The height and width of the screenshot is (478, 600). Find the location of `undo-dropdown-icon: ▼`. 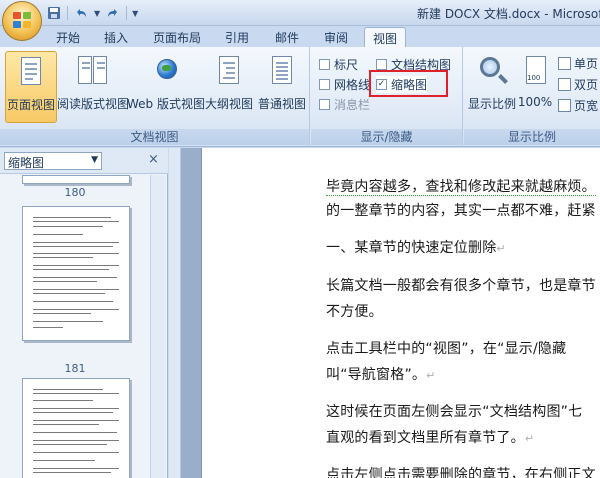

undo-dropdown-icon: ▼ is located at coordinates (97, 13).